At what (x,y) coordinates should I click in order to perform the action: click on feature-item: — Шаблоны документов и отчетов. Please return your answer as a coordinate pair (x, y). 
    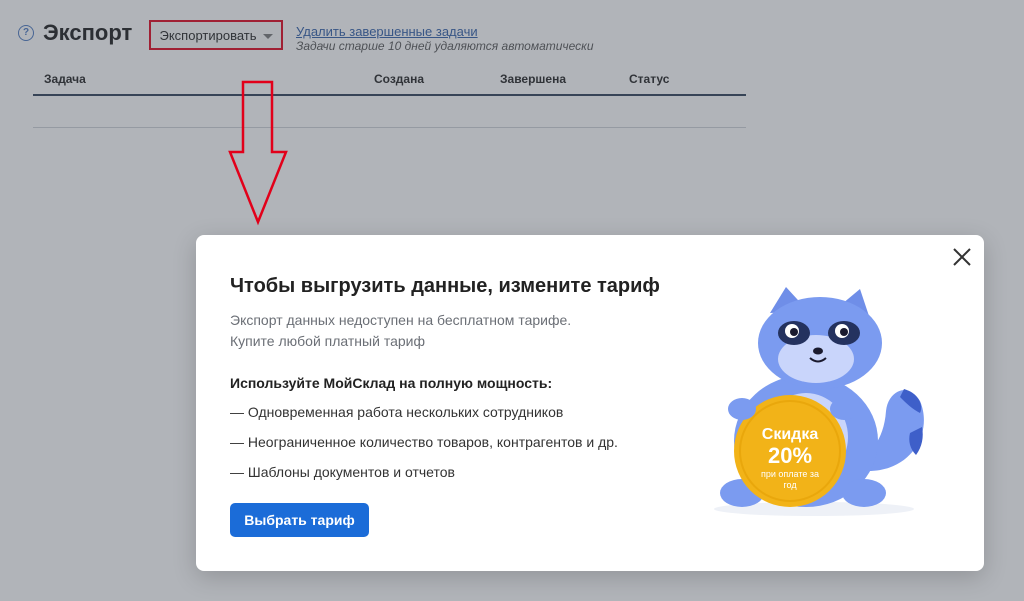
    Looking at the image, I should click on (342, 472).